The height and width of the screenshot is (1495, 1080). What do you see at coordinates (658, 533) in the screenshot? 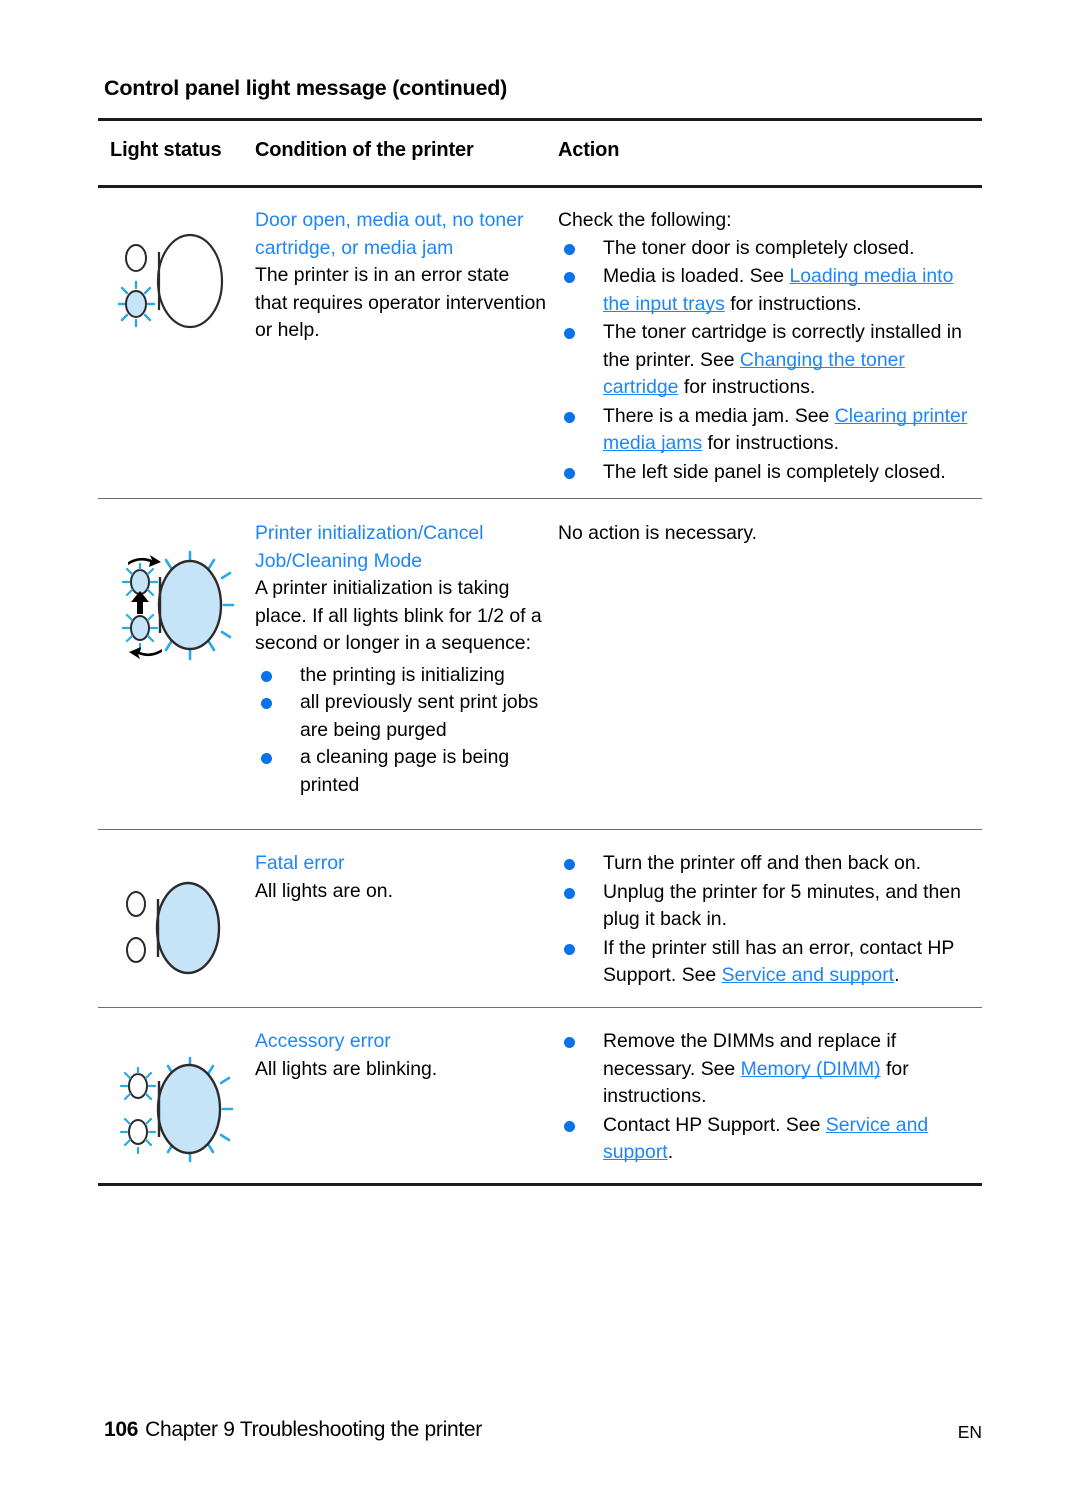
I see `action-intro: No action is necessary.` at bounding box center [658, 533].